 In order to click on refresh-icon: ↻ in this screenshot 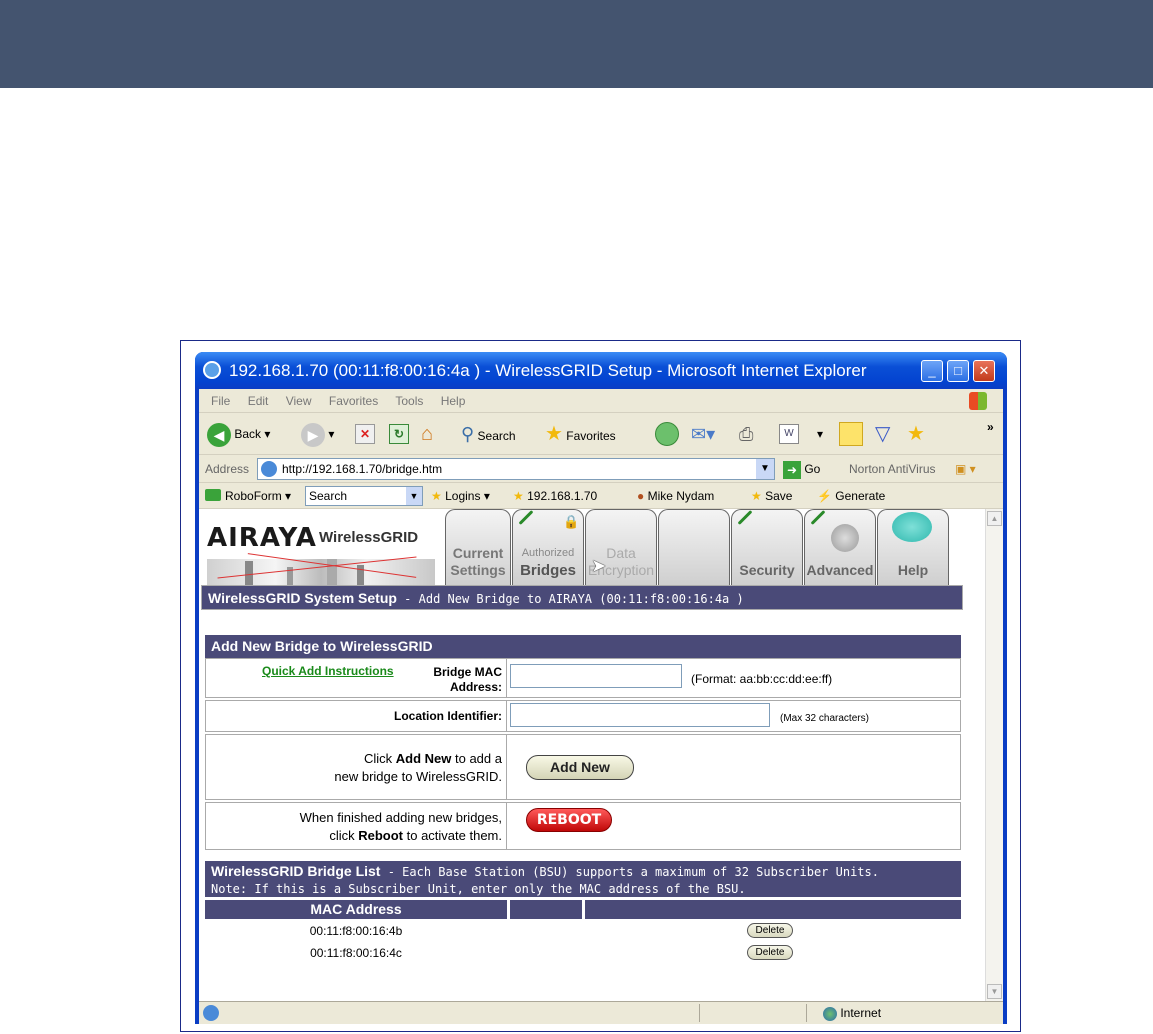, I will do `click(399, 434)`.